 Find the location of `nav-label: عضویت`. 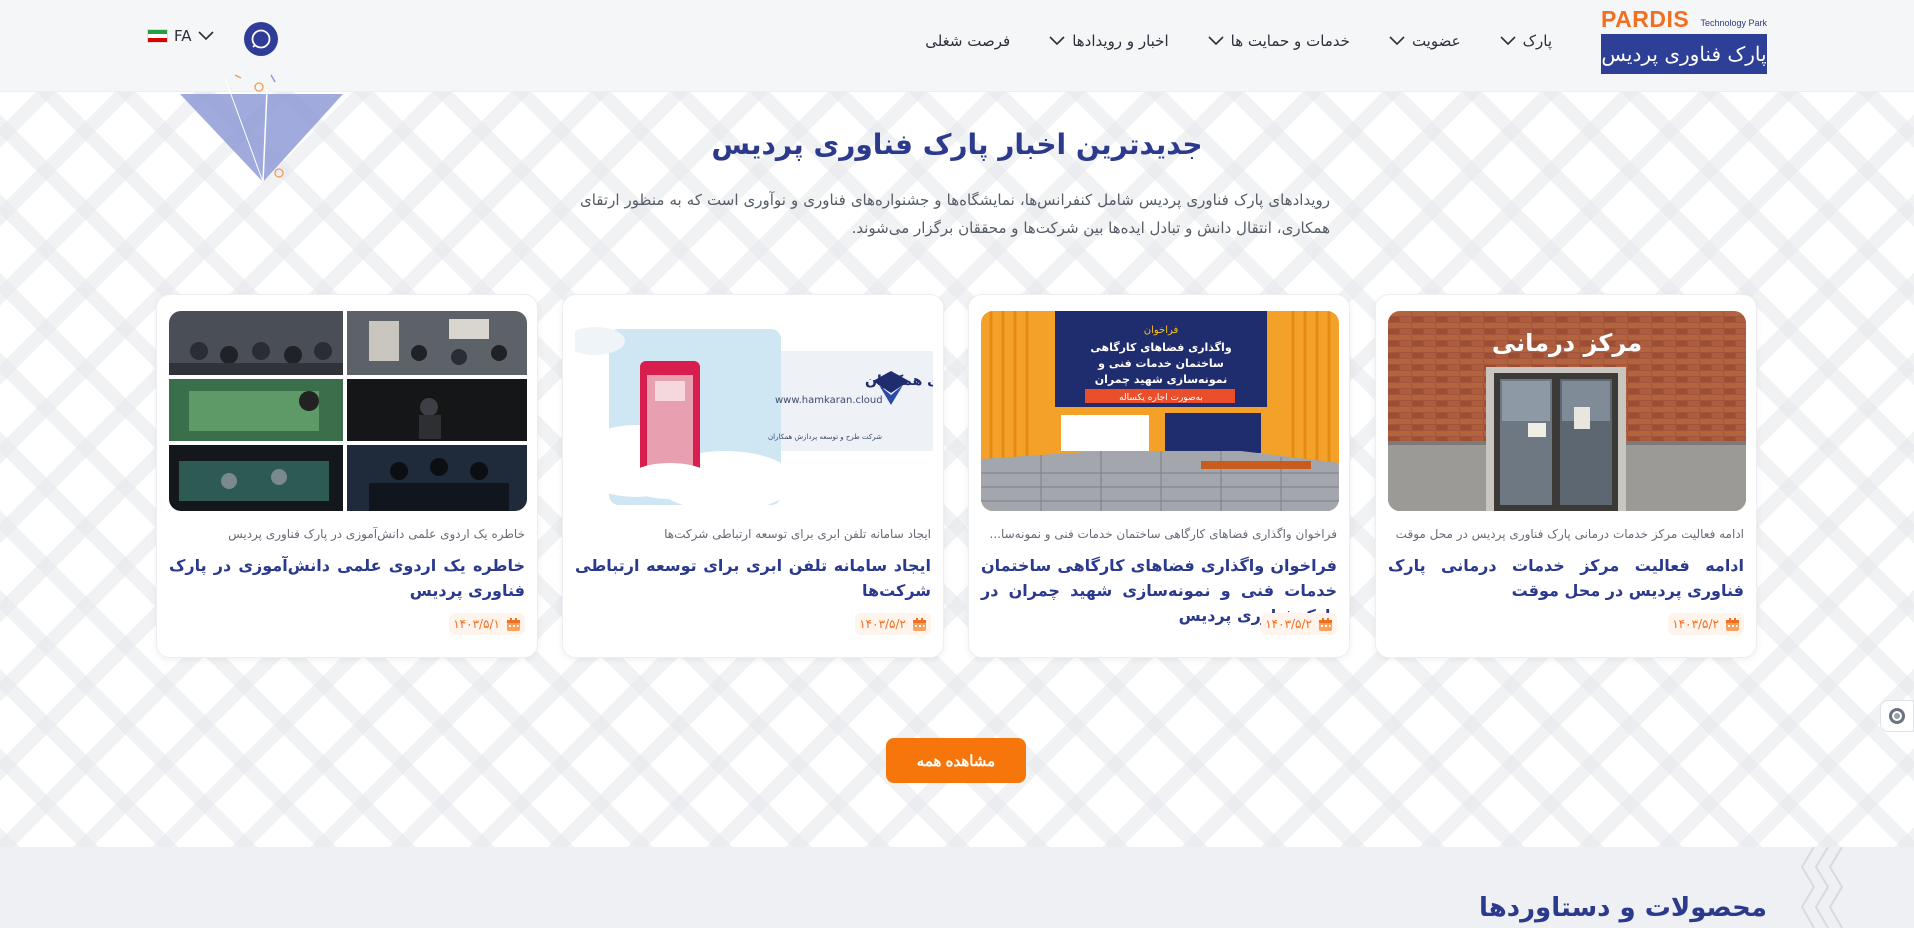

nav-label: عضویت is located at coordinates (1436, 41).